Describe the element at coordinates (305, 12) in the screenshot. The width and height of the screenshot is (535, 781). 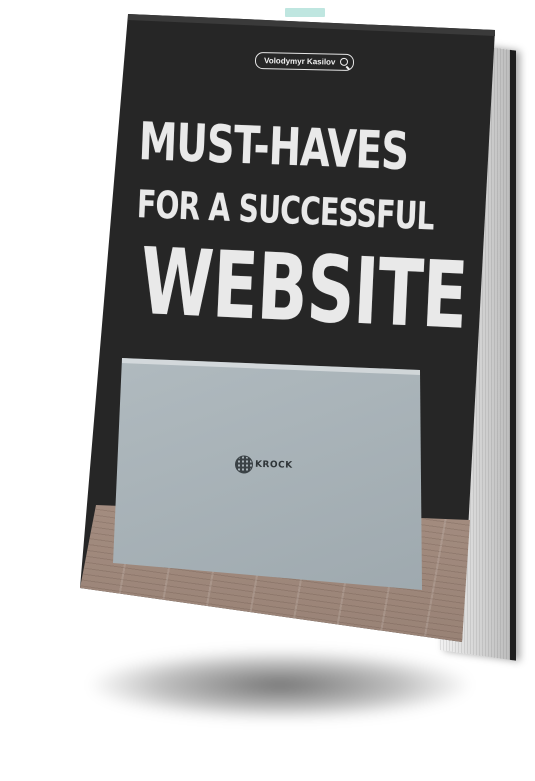
I see `bookmark-ribbon` at that location.